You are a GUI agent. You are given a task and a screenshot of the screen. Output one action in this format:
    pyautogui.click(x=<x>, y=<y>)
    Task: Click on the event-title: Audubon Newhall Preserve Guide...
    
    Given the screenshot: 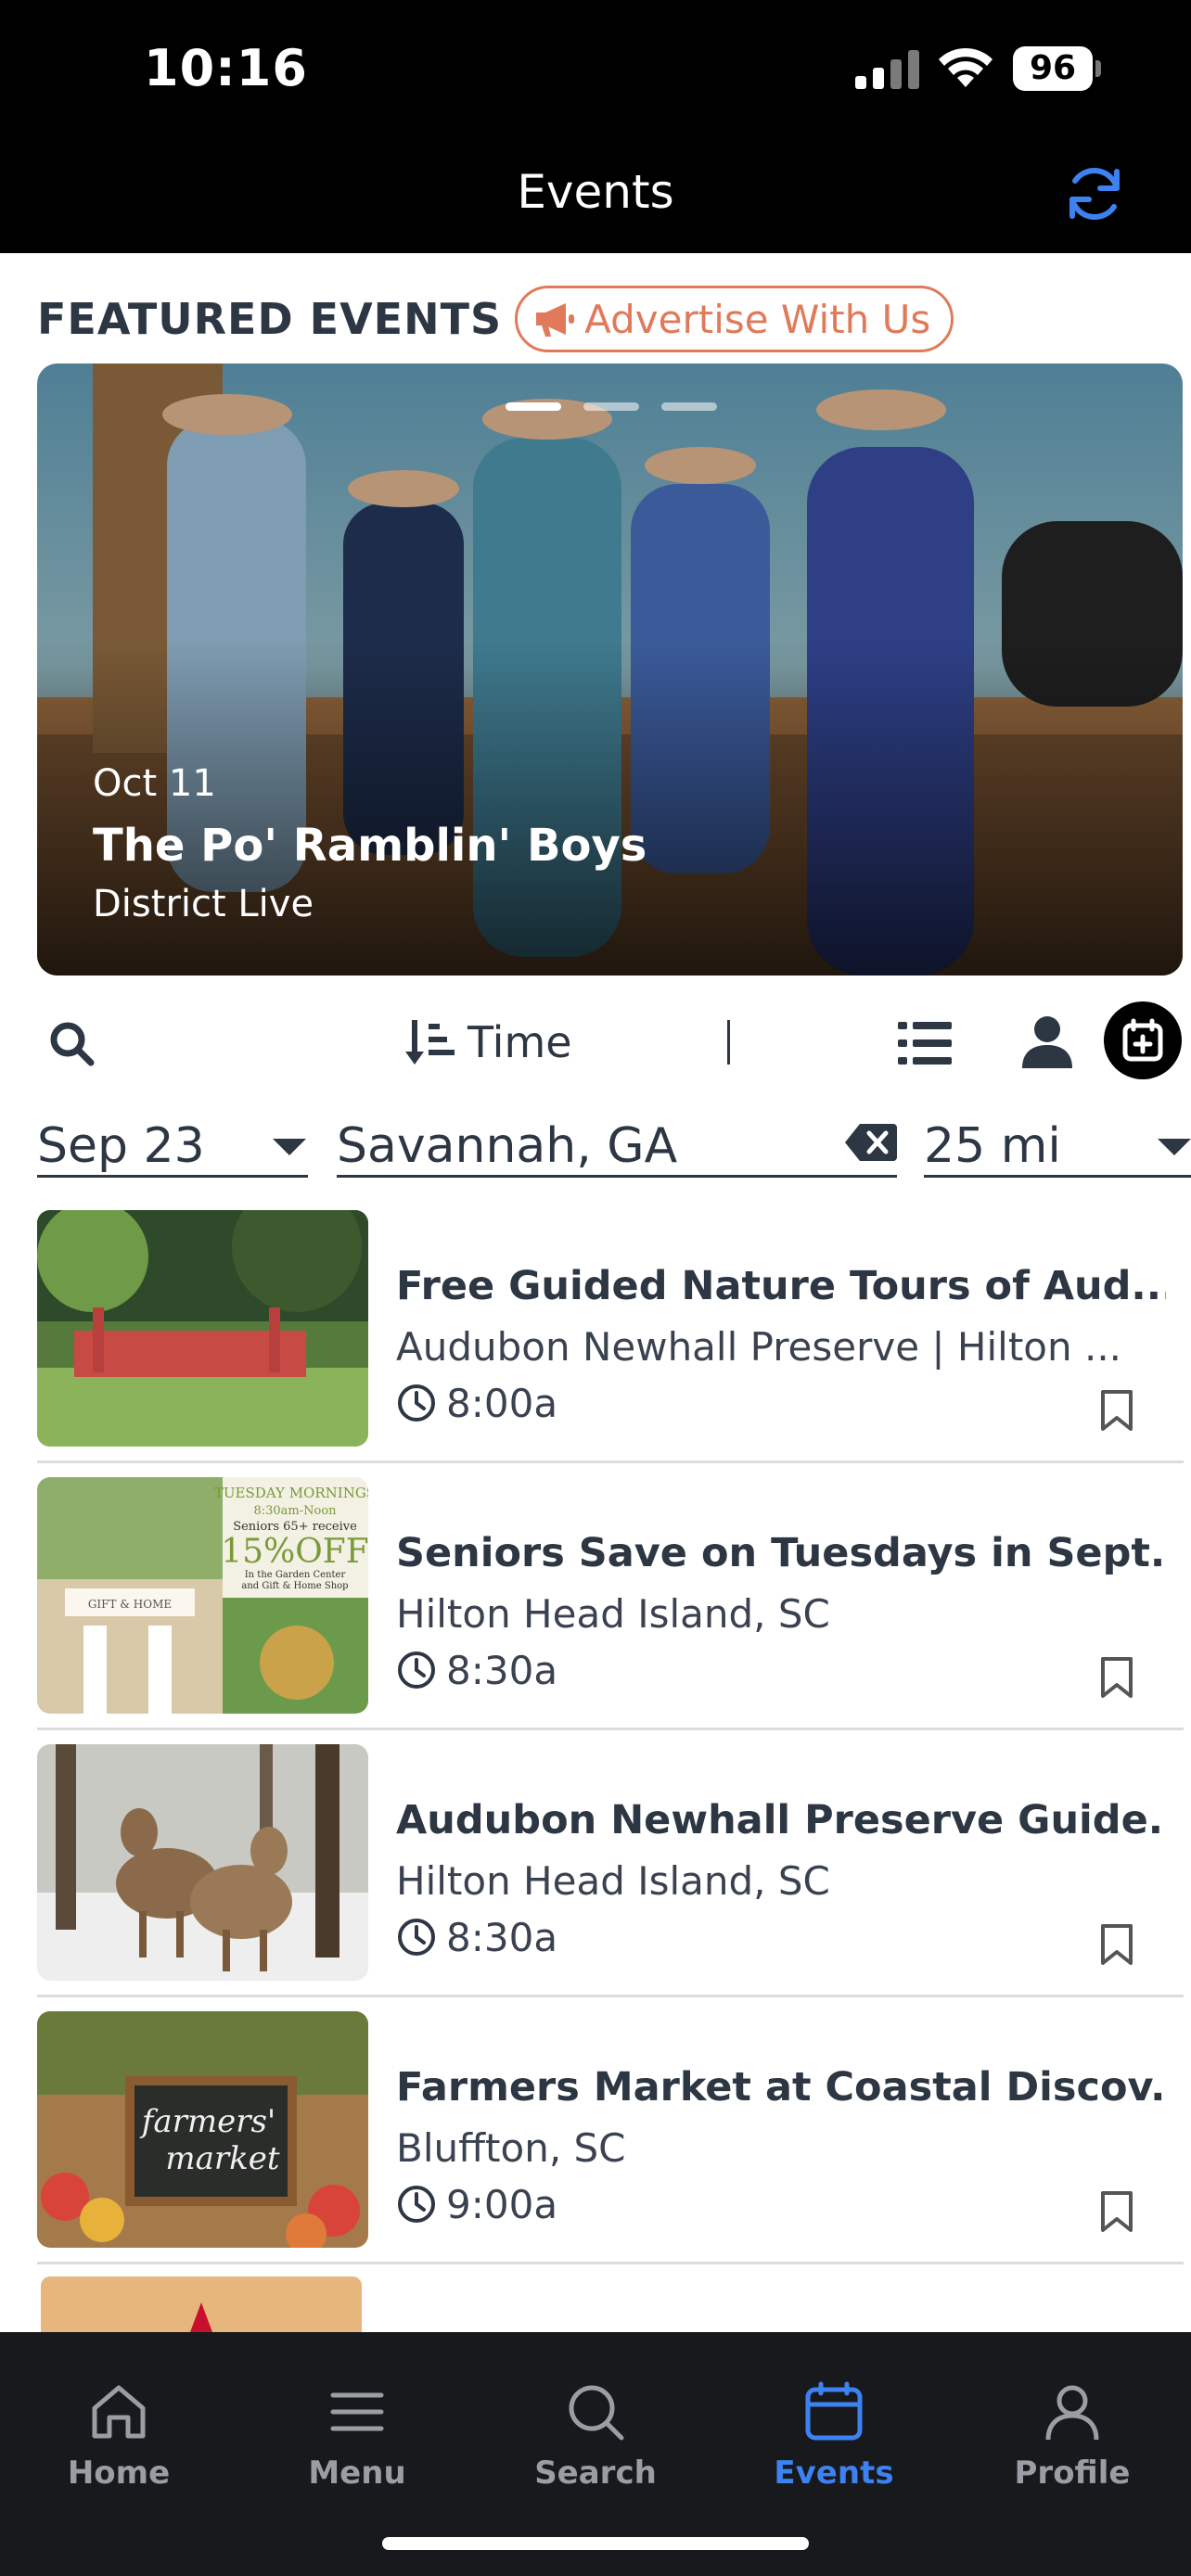 What is the action you would take?
    pyautogui.click(x=781, y=1820)
    